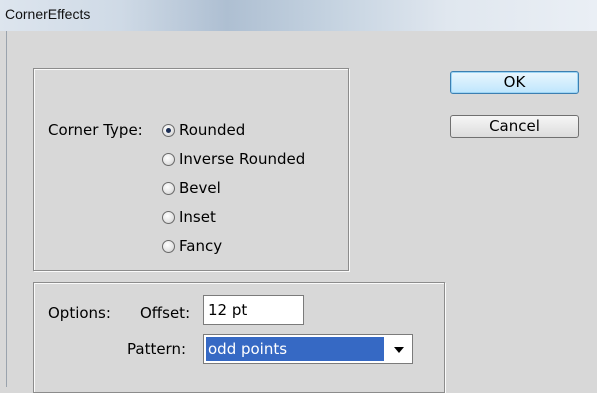  Describe the element at coordinates (514, 82) in the screenshot. I see `ok-button: OK` at that location.